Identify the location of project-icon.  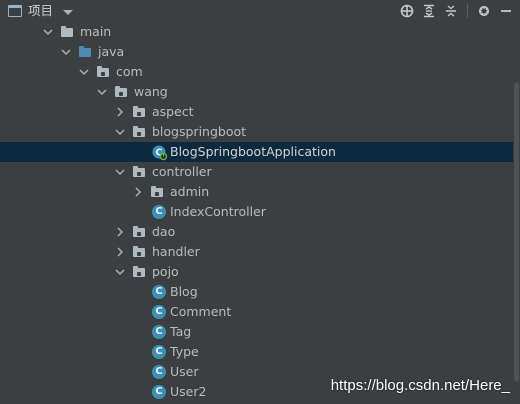
(15, 11).